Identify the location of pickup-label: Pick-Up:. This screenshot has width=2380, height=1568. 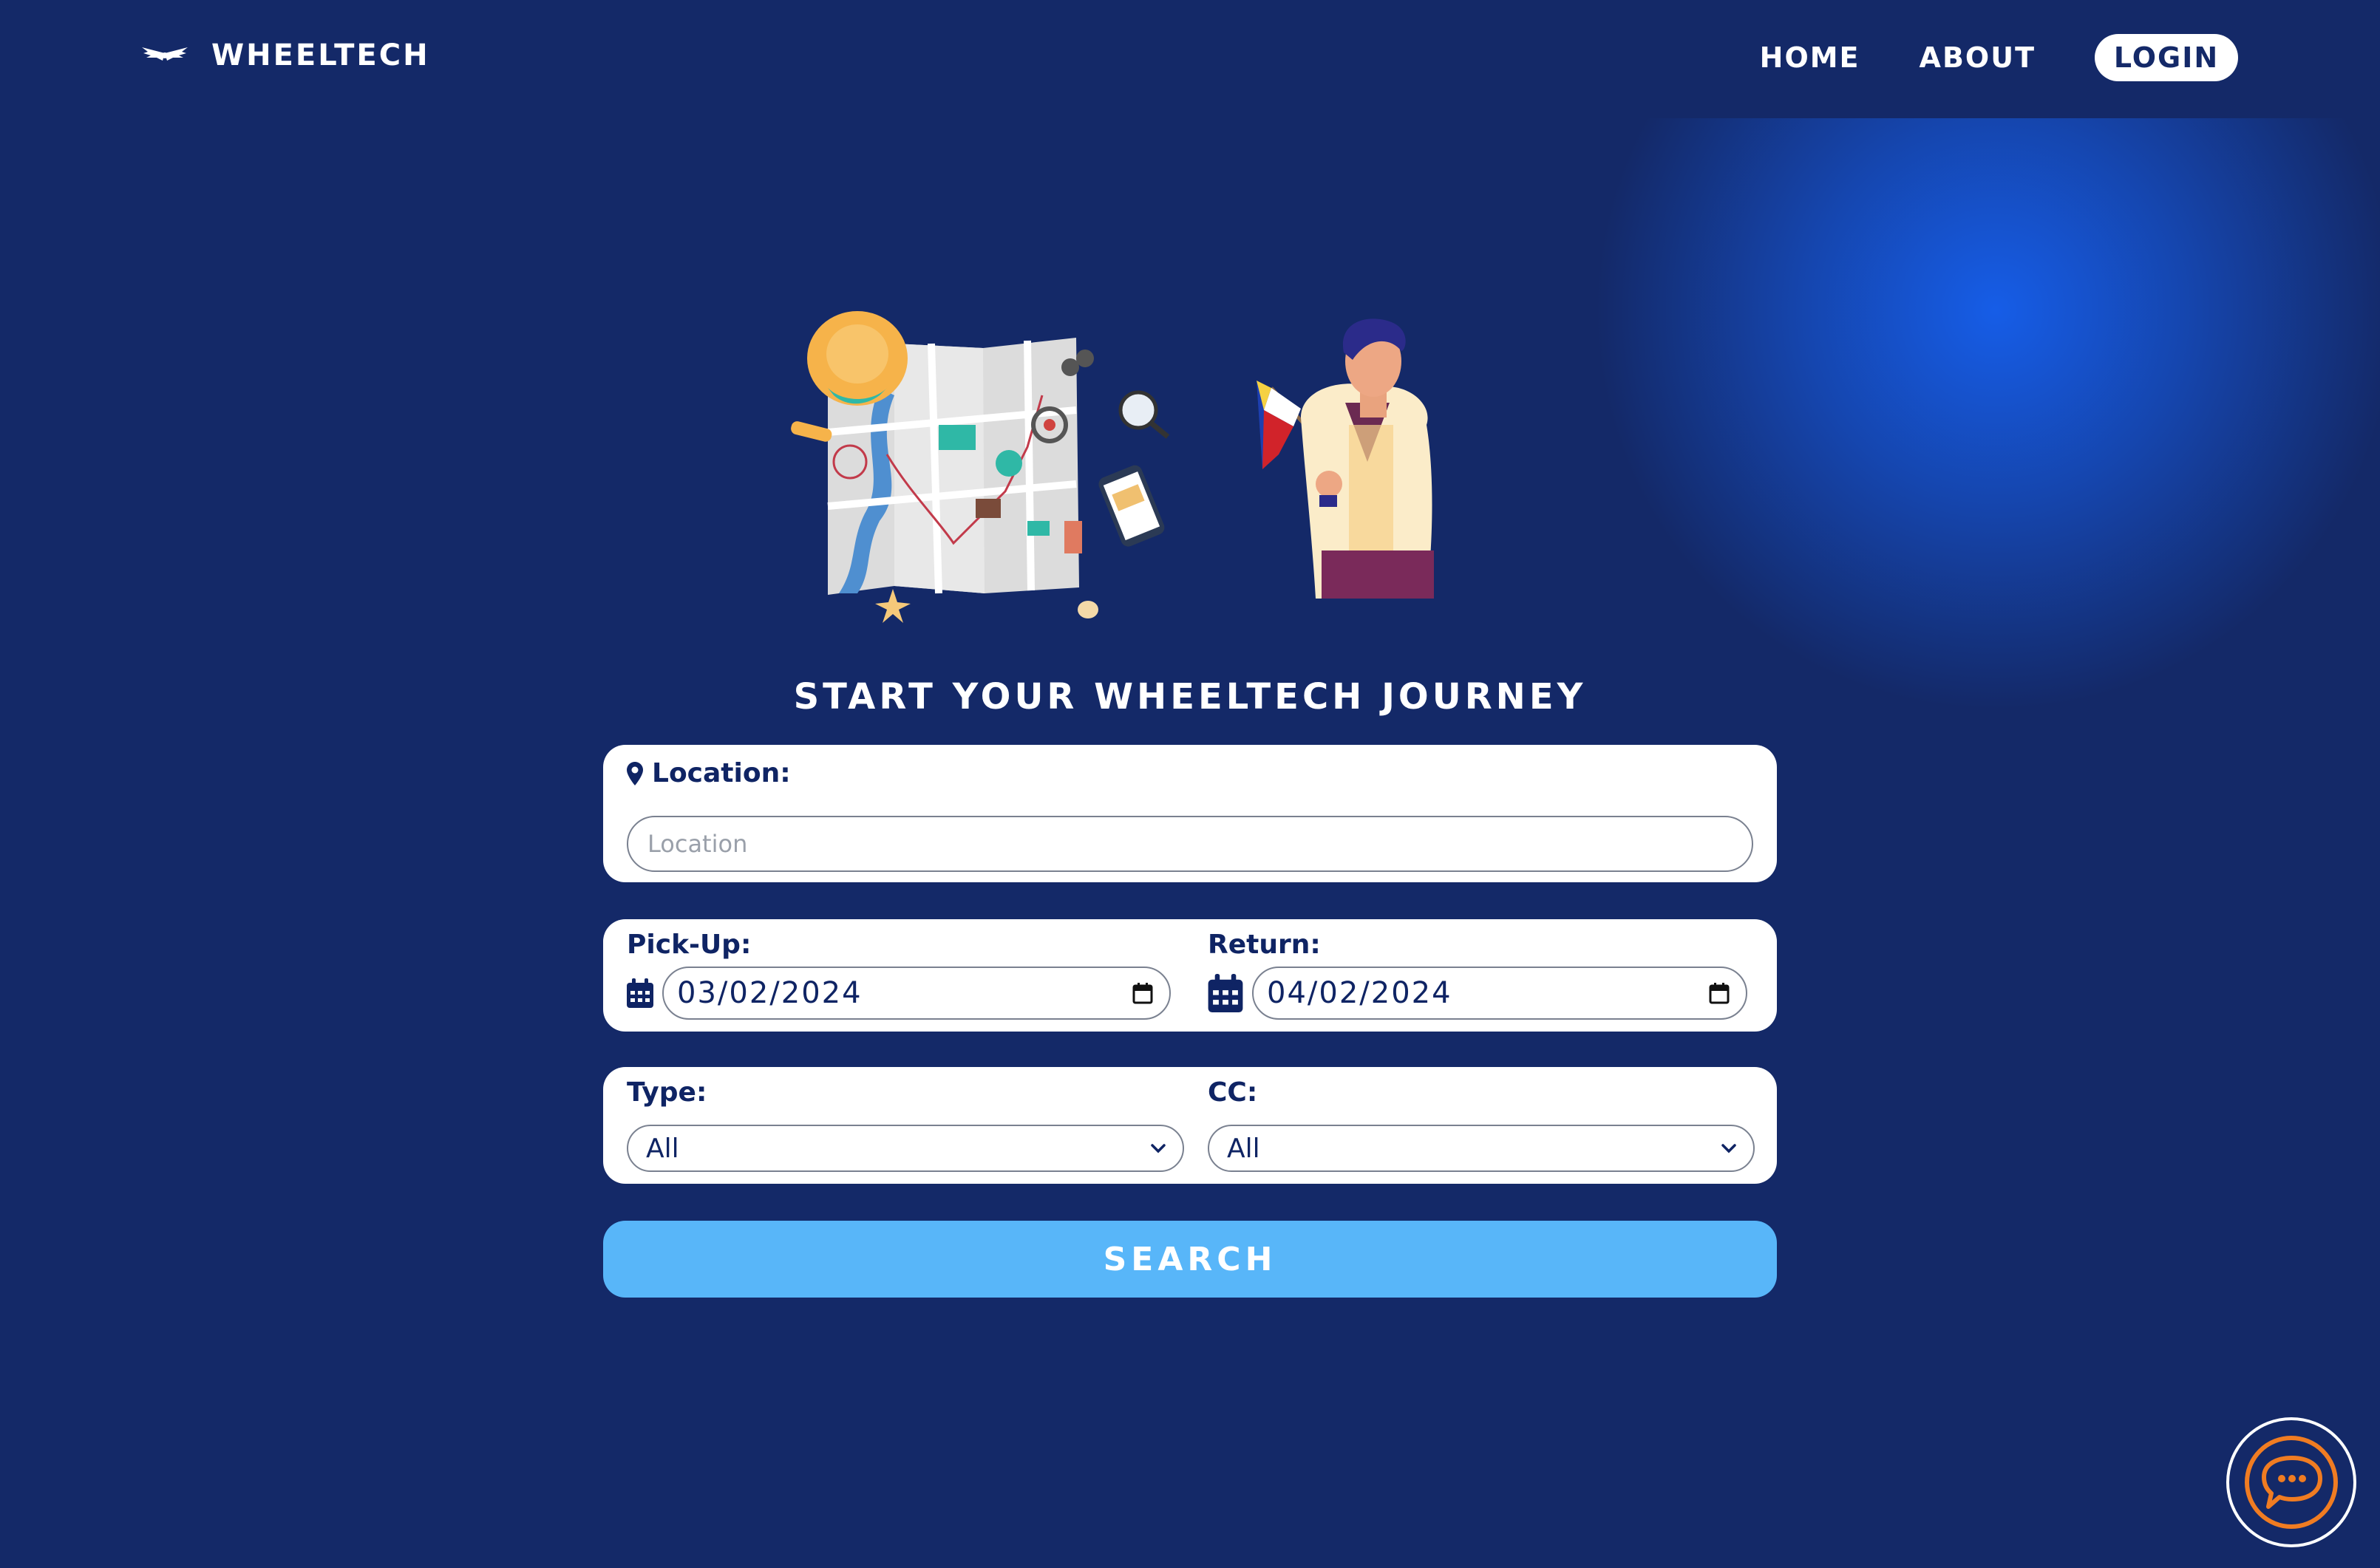
(689, 945).